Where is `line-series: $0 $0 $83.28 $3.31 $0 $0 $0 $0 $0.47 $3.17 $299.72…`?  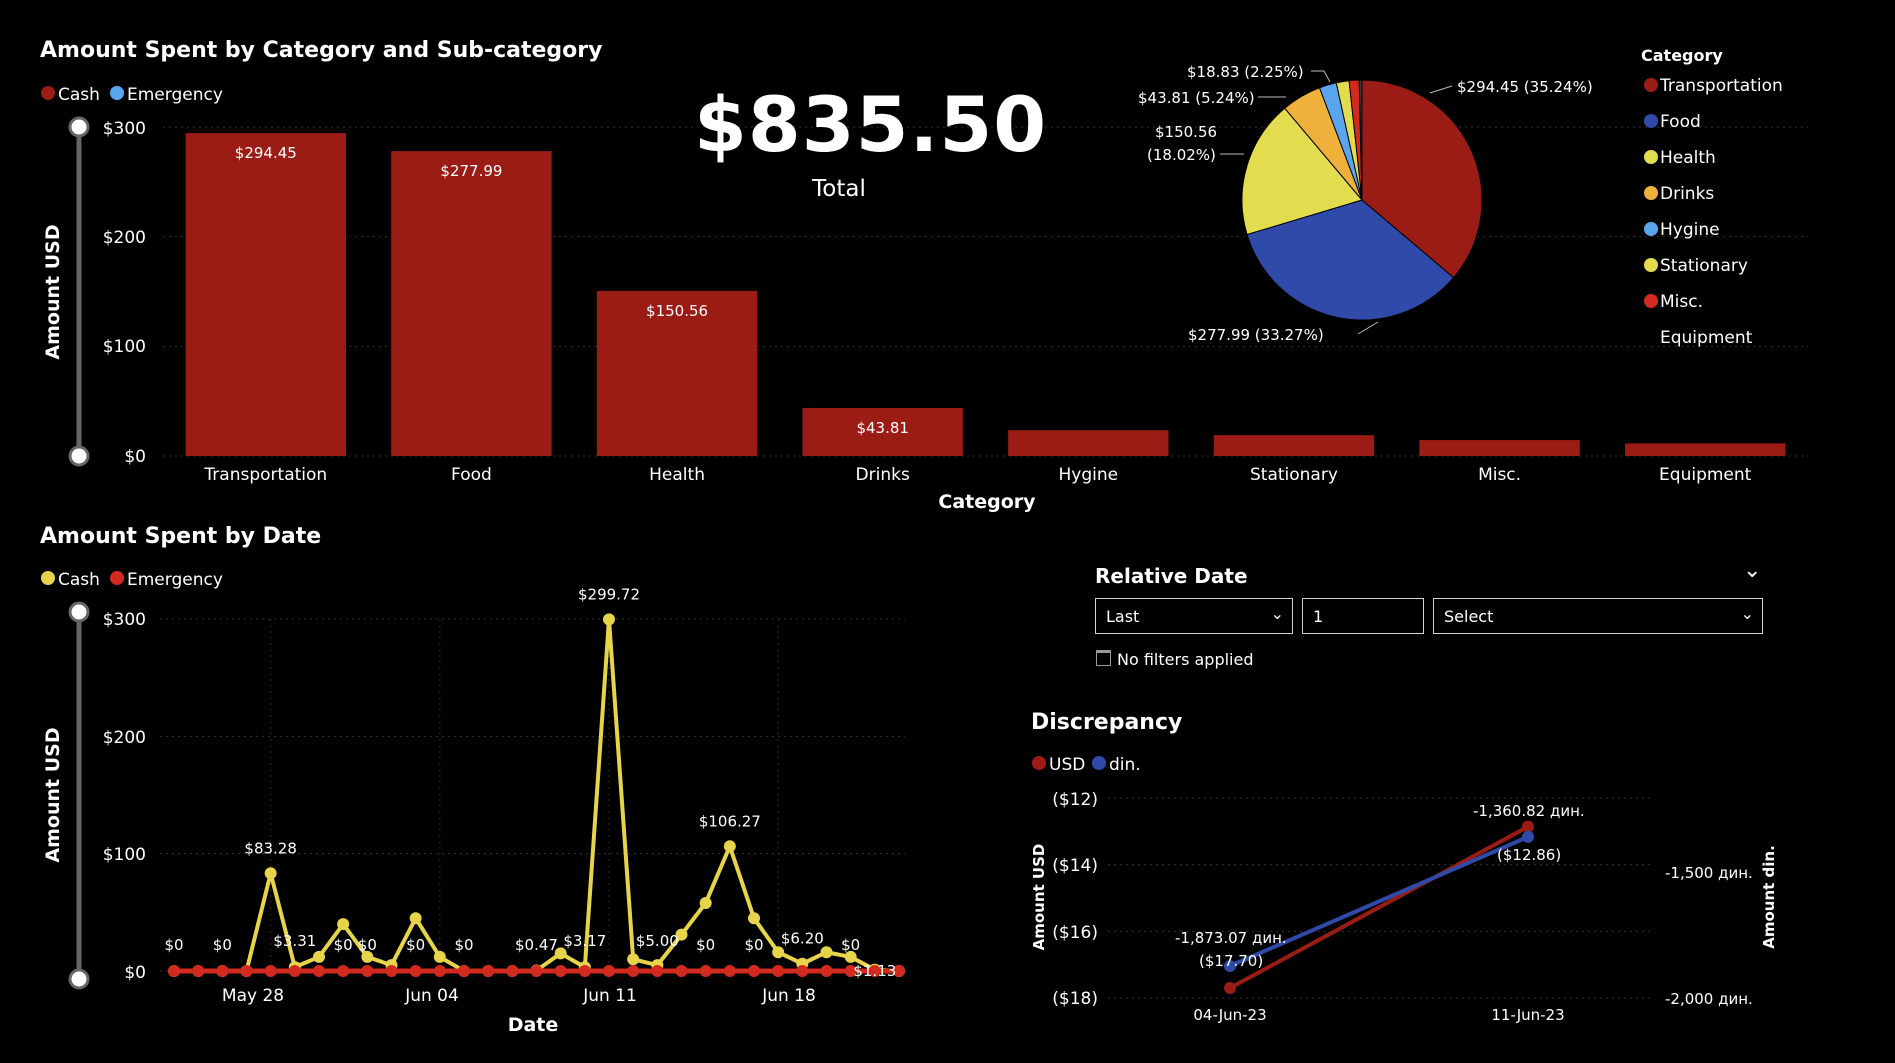
line-series: $0 $0 $83.28 $3.31 $0 $0 $0 $0 $0.47 $3.17 $299.72… is located at coordinates (534, 782).